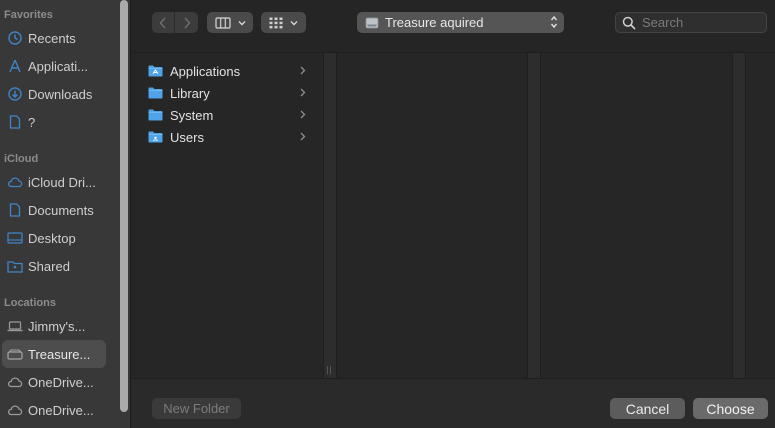 The image size is (775, 428). I want to click on sidebar-item-label: Recents, so click(52, 38).